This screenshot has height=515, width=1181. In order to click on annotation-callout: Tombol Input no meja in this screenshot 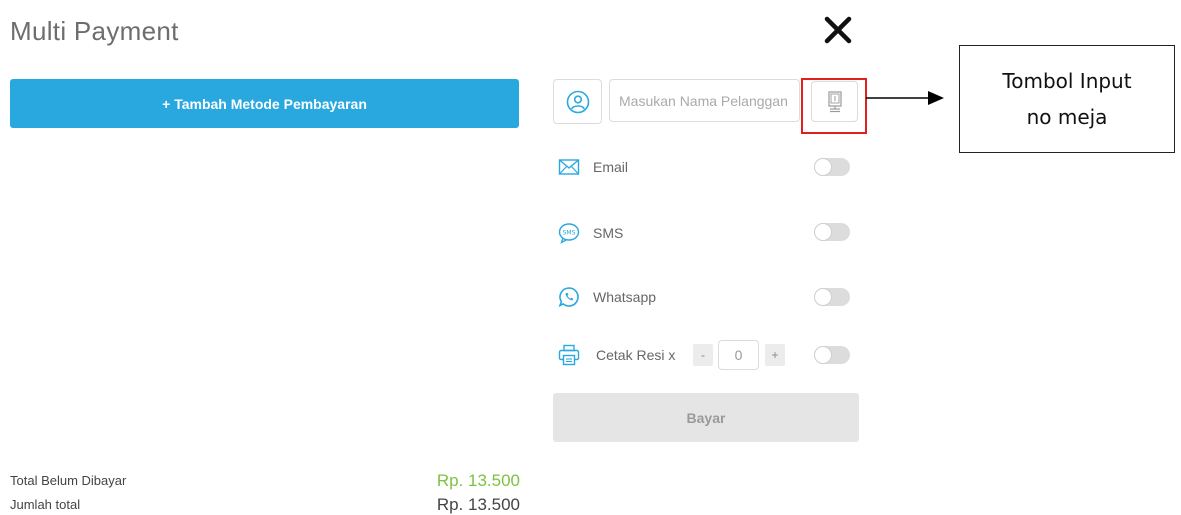, I will do `click(1067, 99)`.